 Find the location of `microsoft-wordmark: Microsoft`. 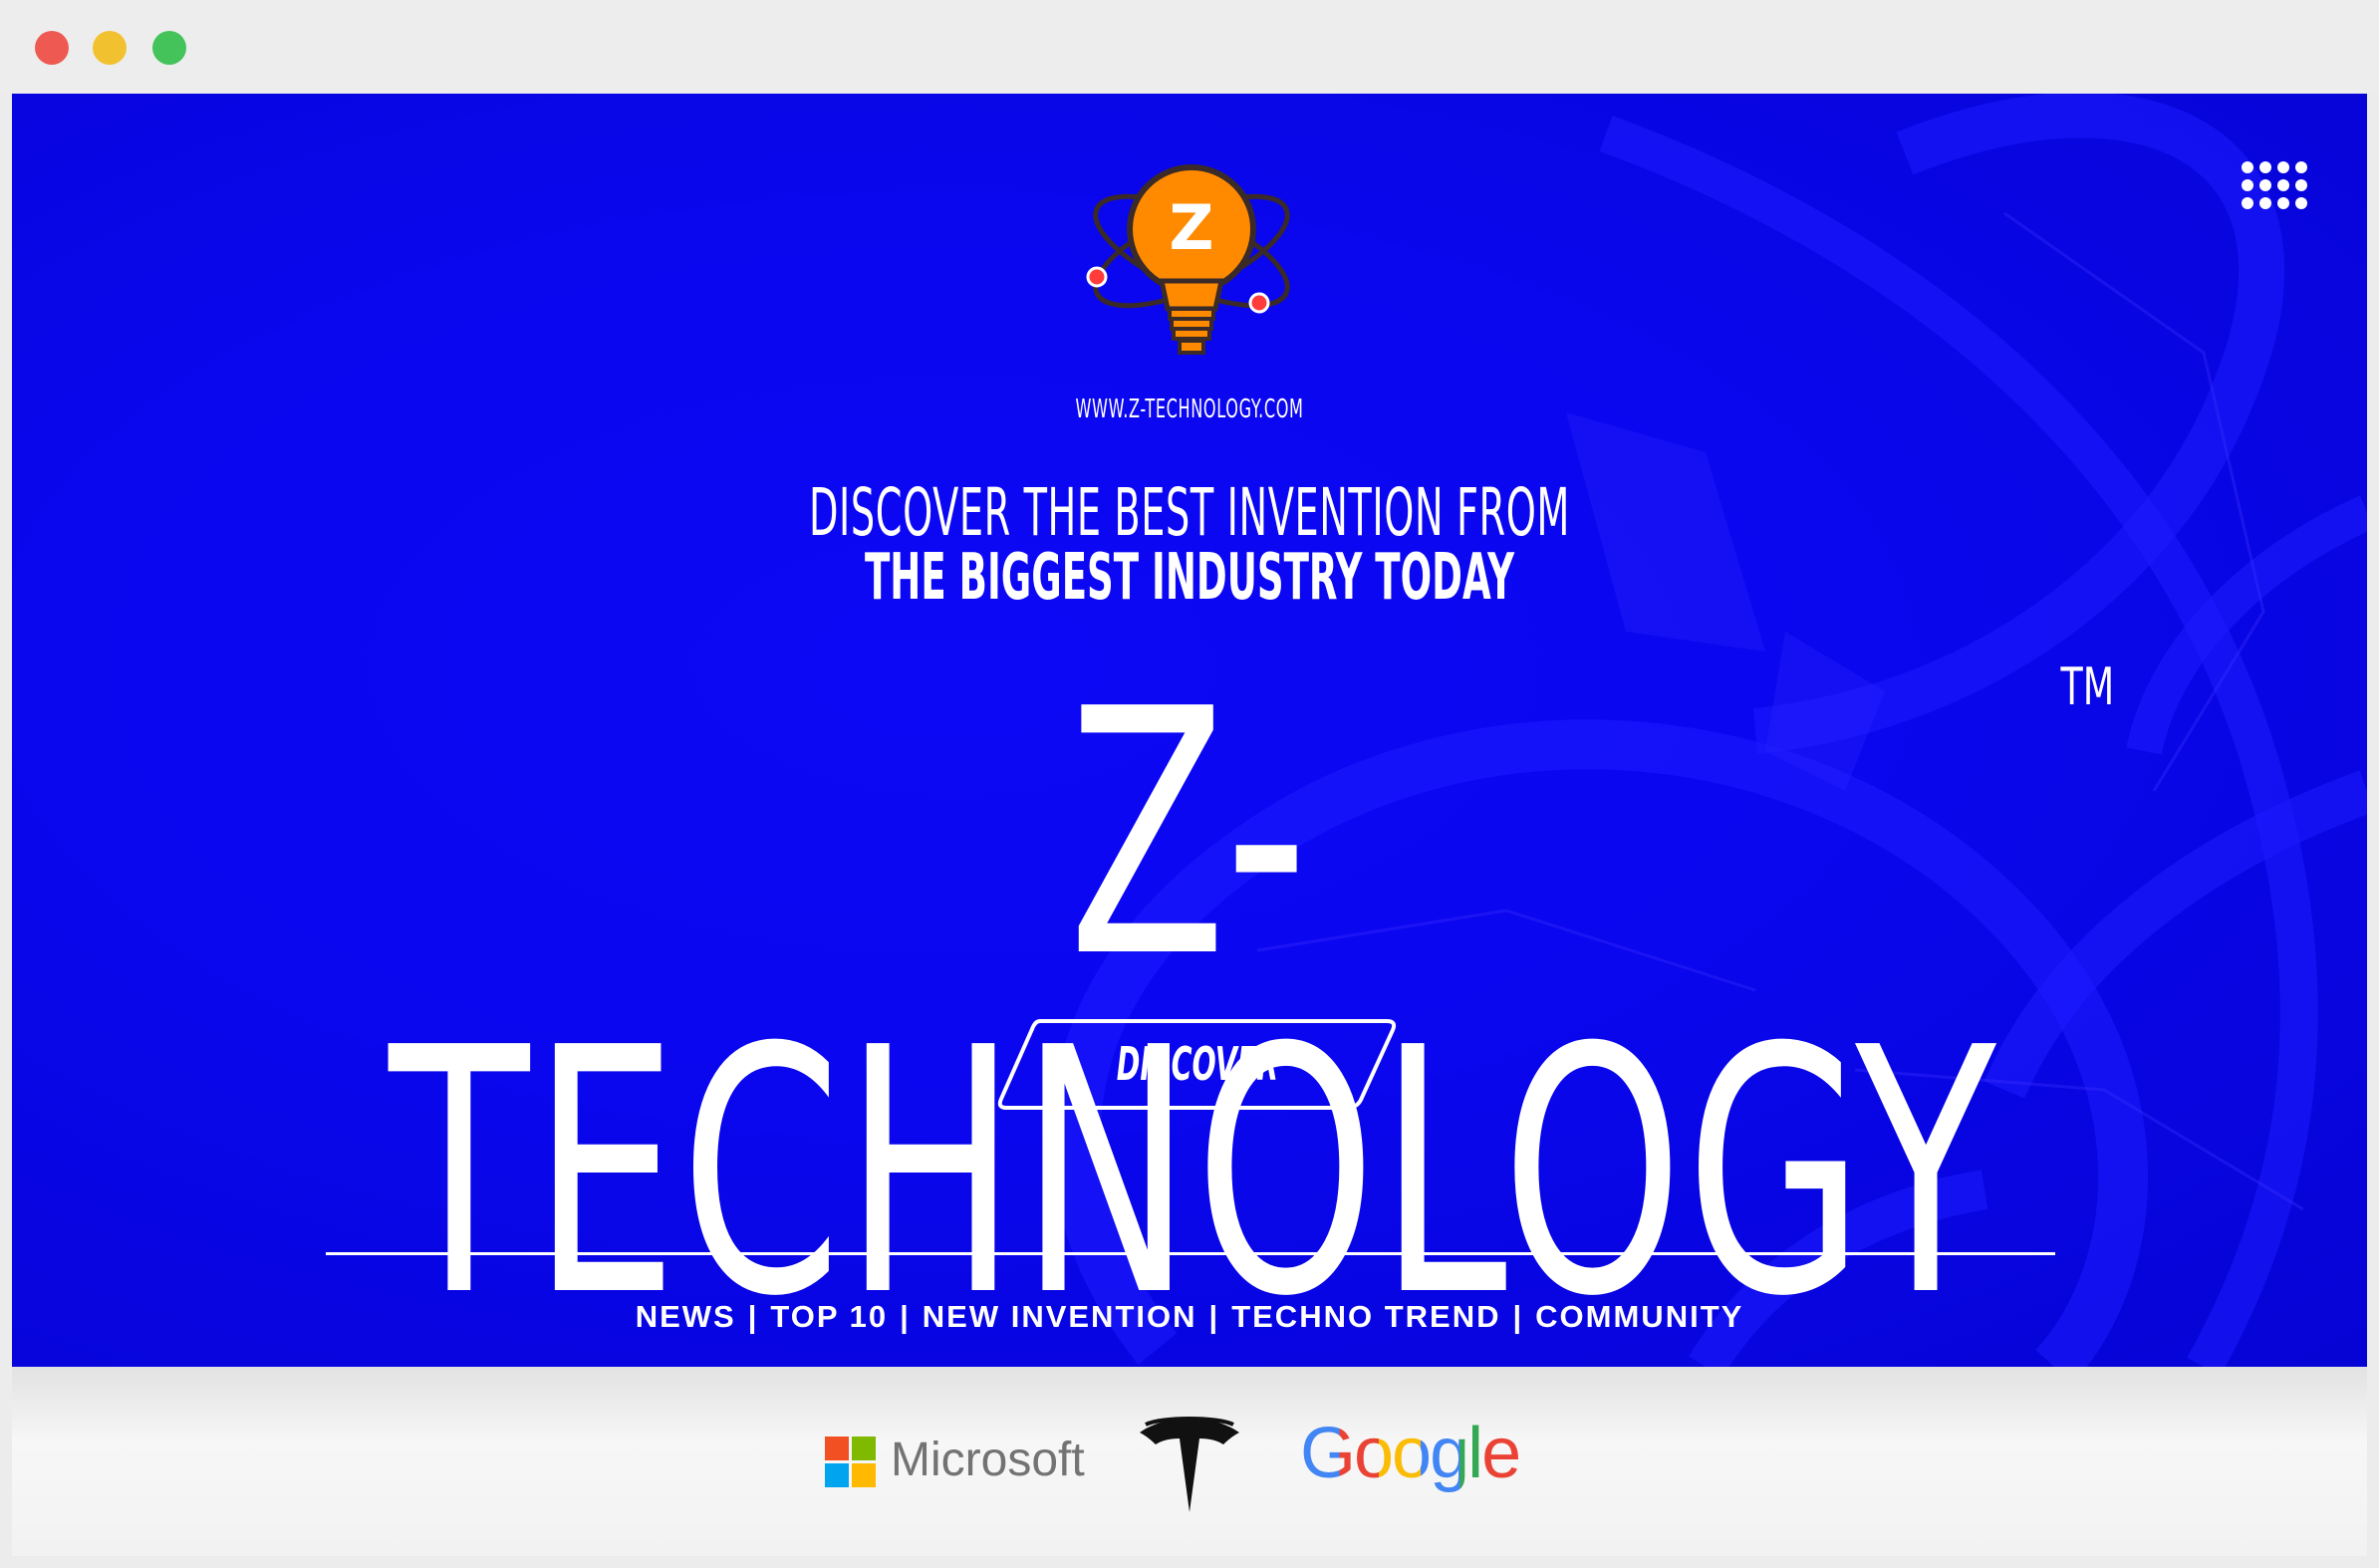

microsoft-wordmark: Microsoft is located at coordinates (988, 1460).